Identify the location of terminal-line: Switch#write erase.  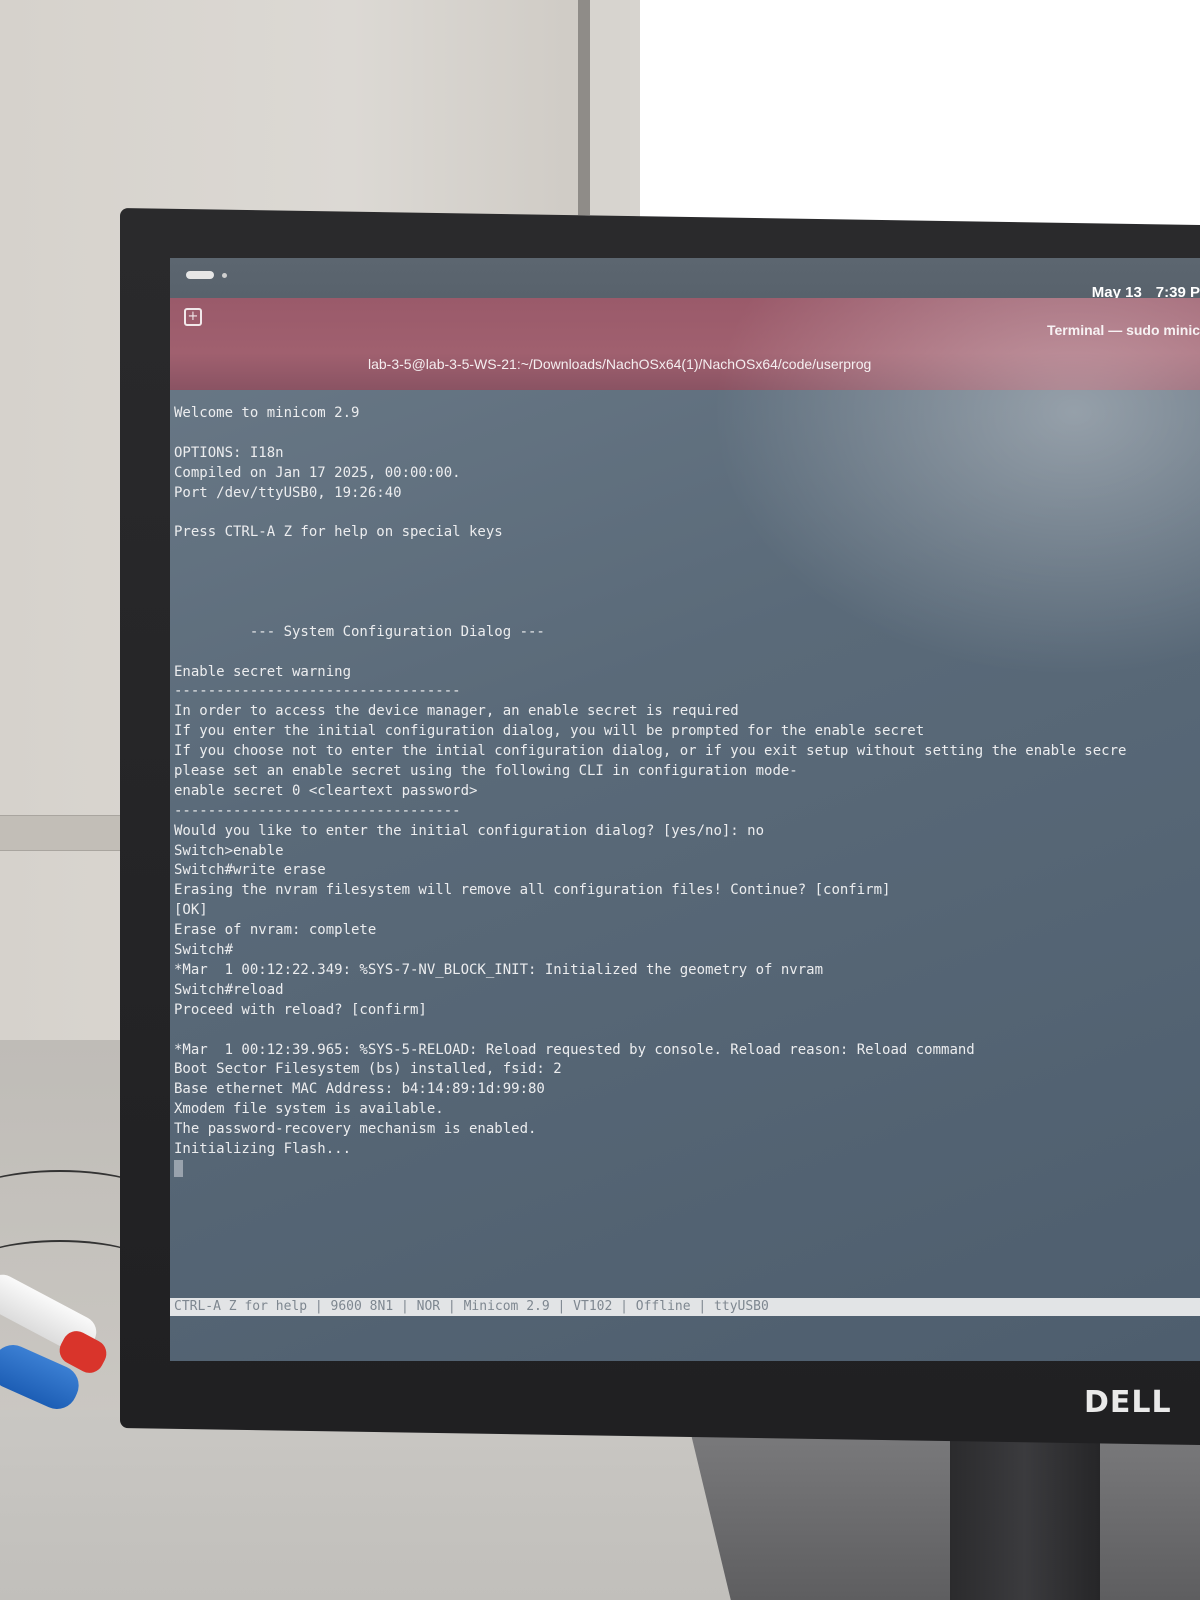
(250, 870).